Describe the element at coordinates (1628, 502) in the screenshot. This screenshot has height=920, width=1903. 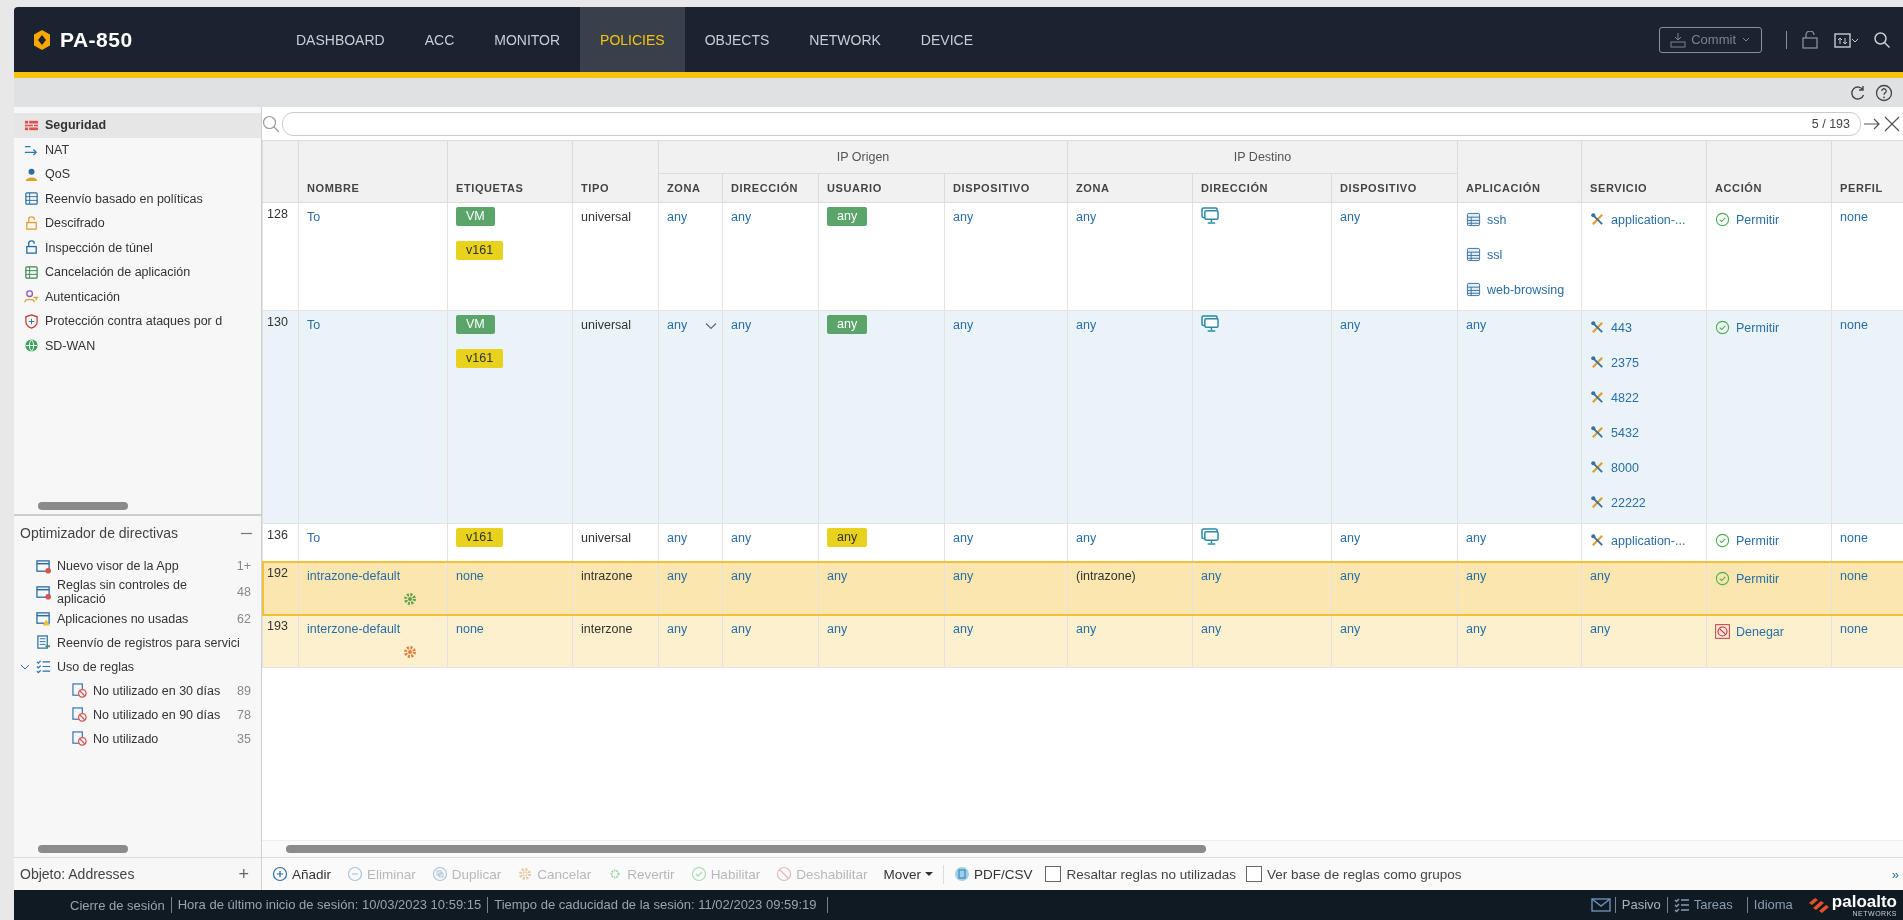
I see `service-link: 22222` at that location.